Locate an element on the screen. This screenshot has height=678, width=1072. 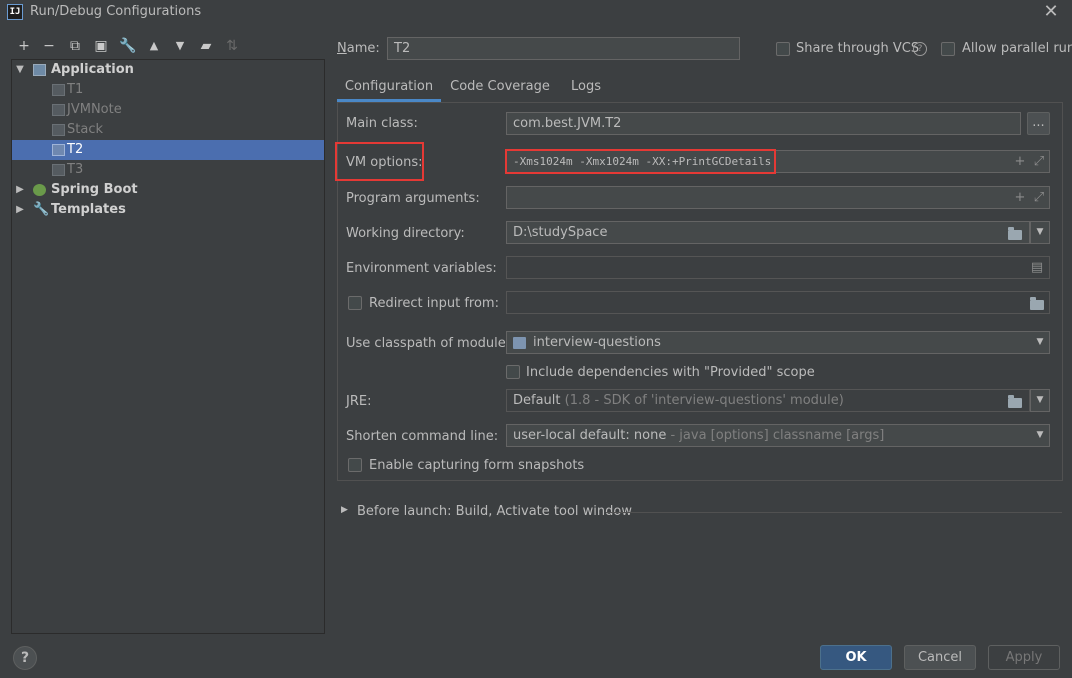
sort-icon: ⇅ is located at coordinates (232, 46).